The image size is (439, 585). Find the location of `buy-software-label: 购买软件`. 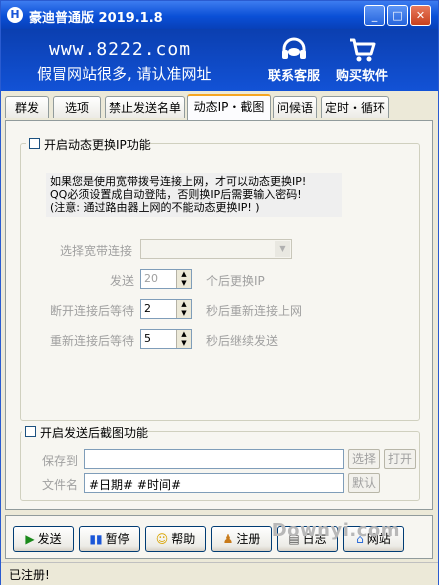

buy-software-label: 购买软件 is located at coordinates (361, 76).